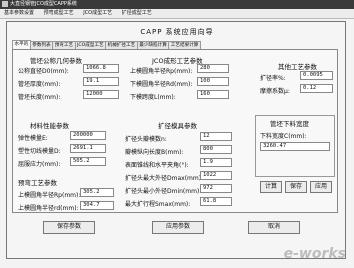 The image size is (354, 268). Describe the element at coordinates (177, 126) in the screenshot. I see `expand-heading: 扩径模具参数` at that location.